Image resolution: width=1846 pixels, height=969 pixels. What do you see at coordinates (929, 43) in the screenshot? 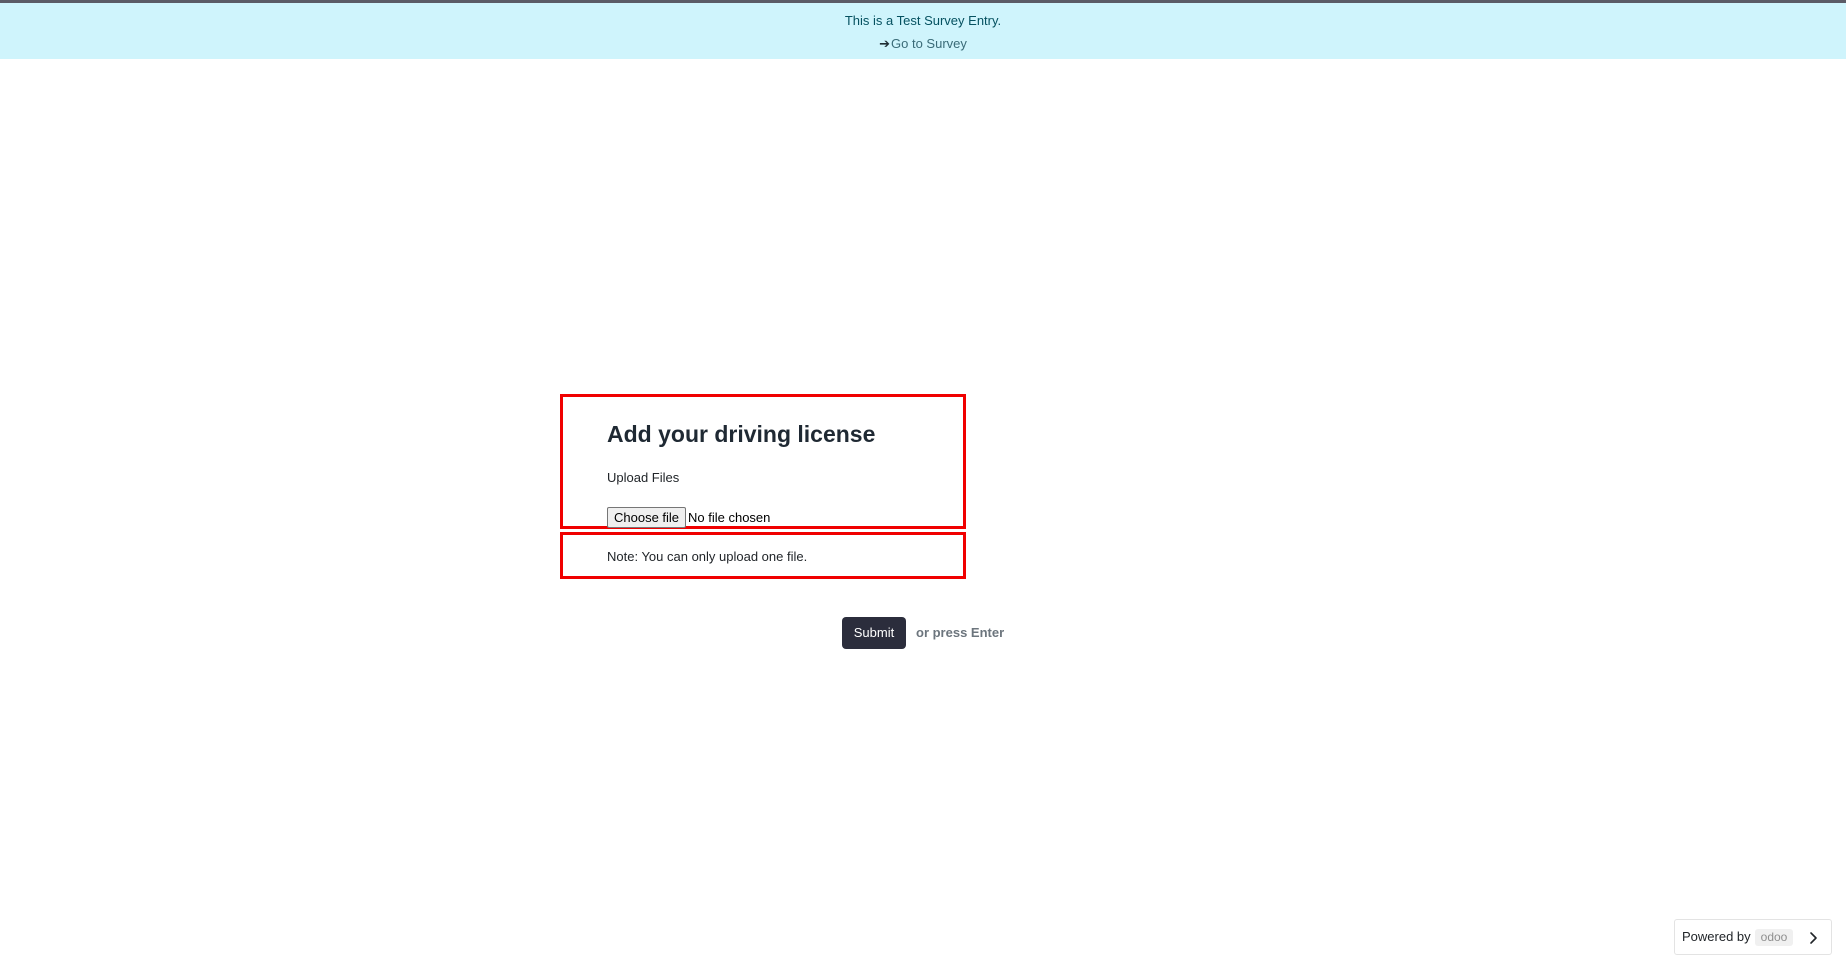
I see `go-to-survey-label: Go to Survey` at bounding box center [929, 43].